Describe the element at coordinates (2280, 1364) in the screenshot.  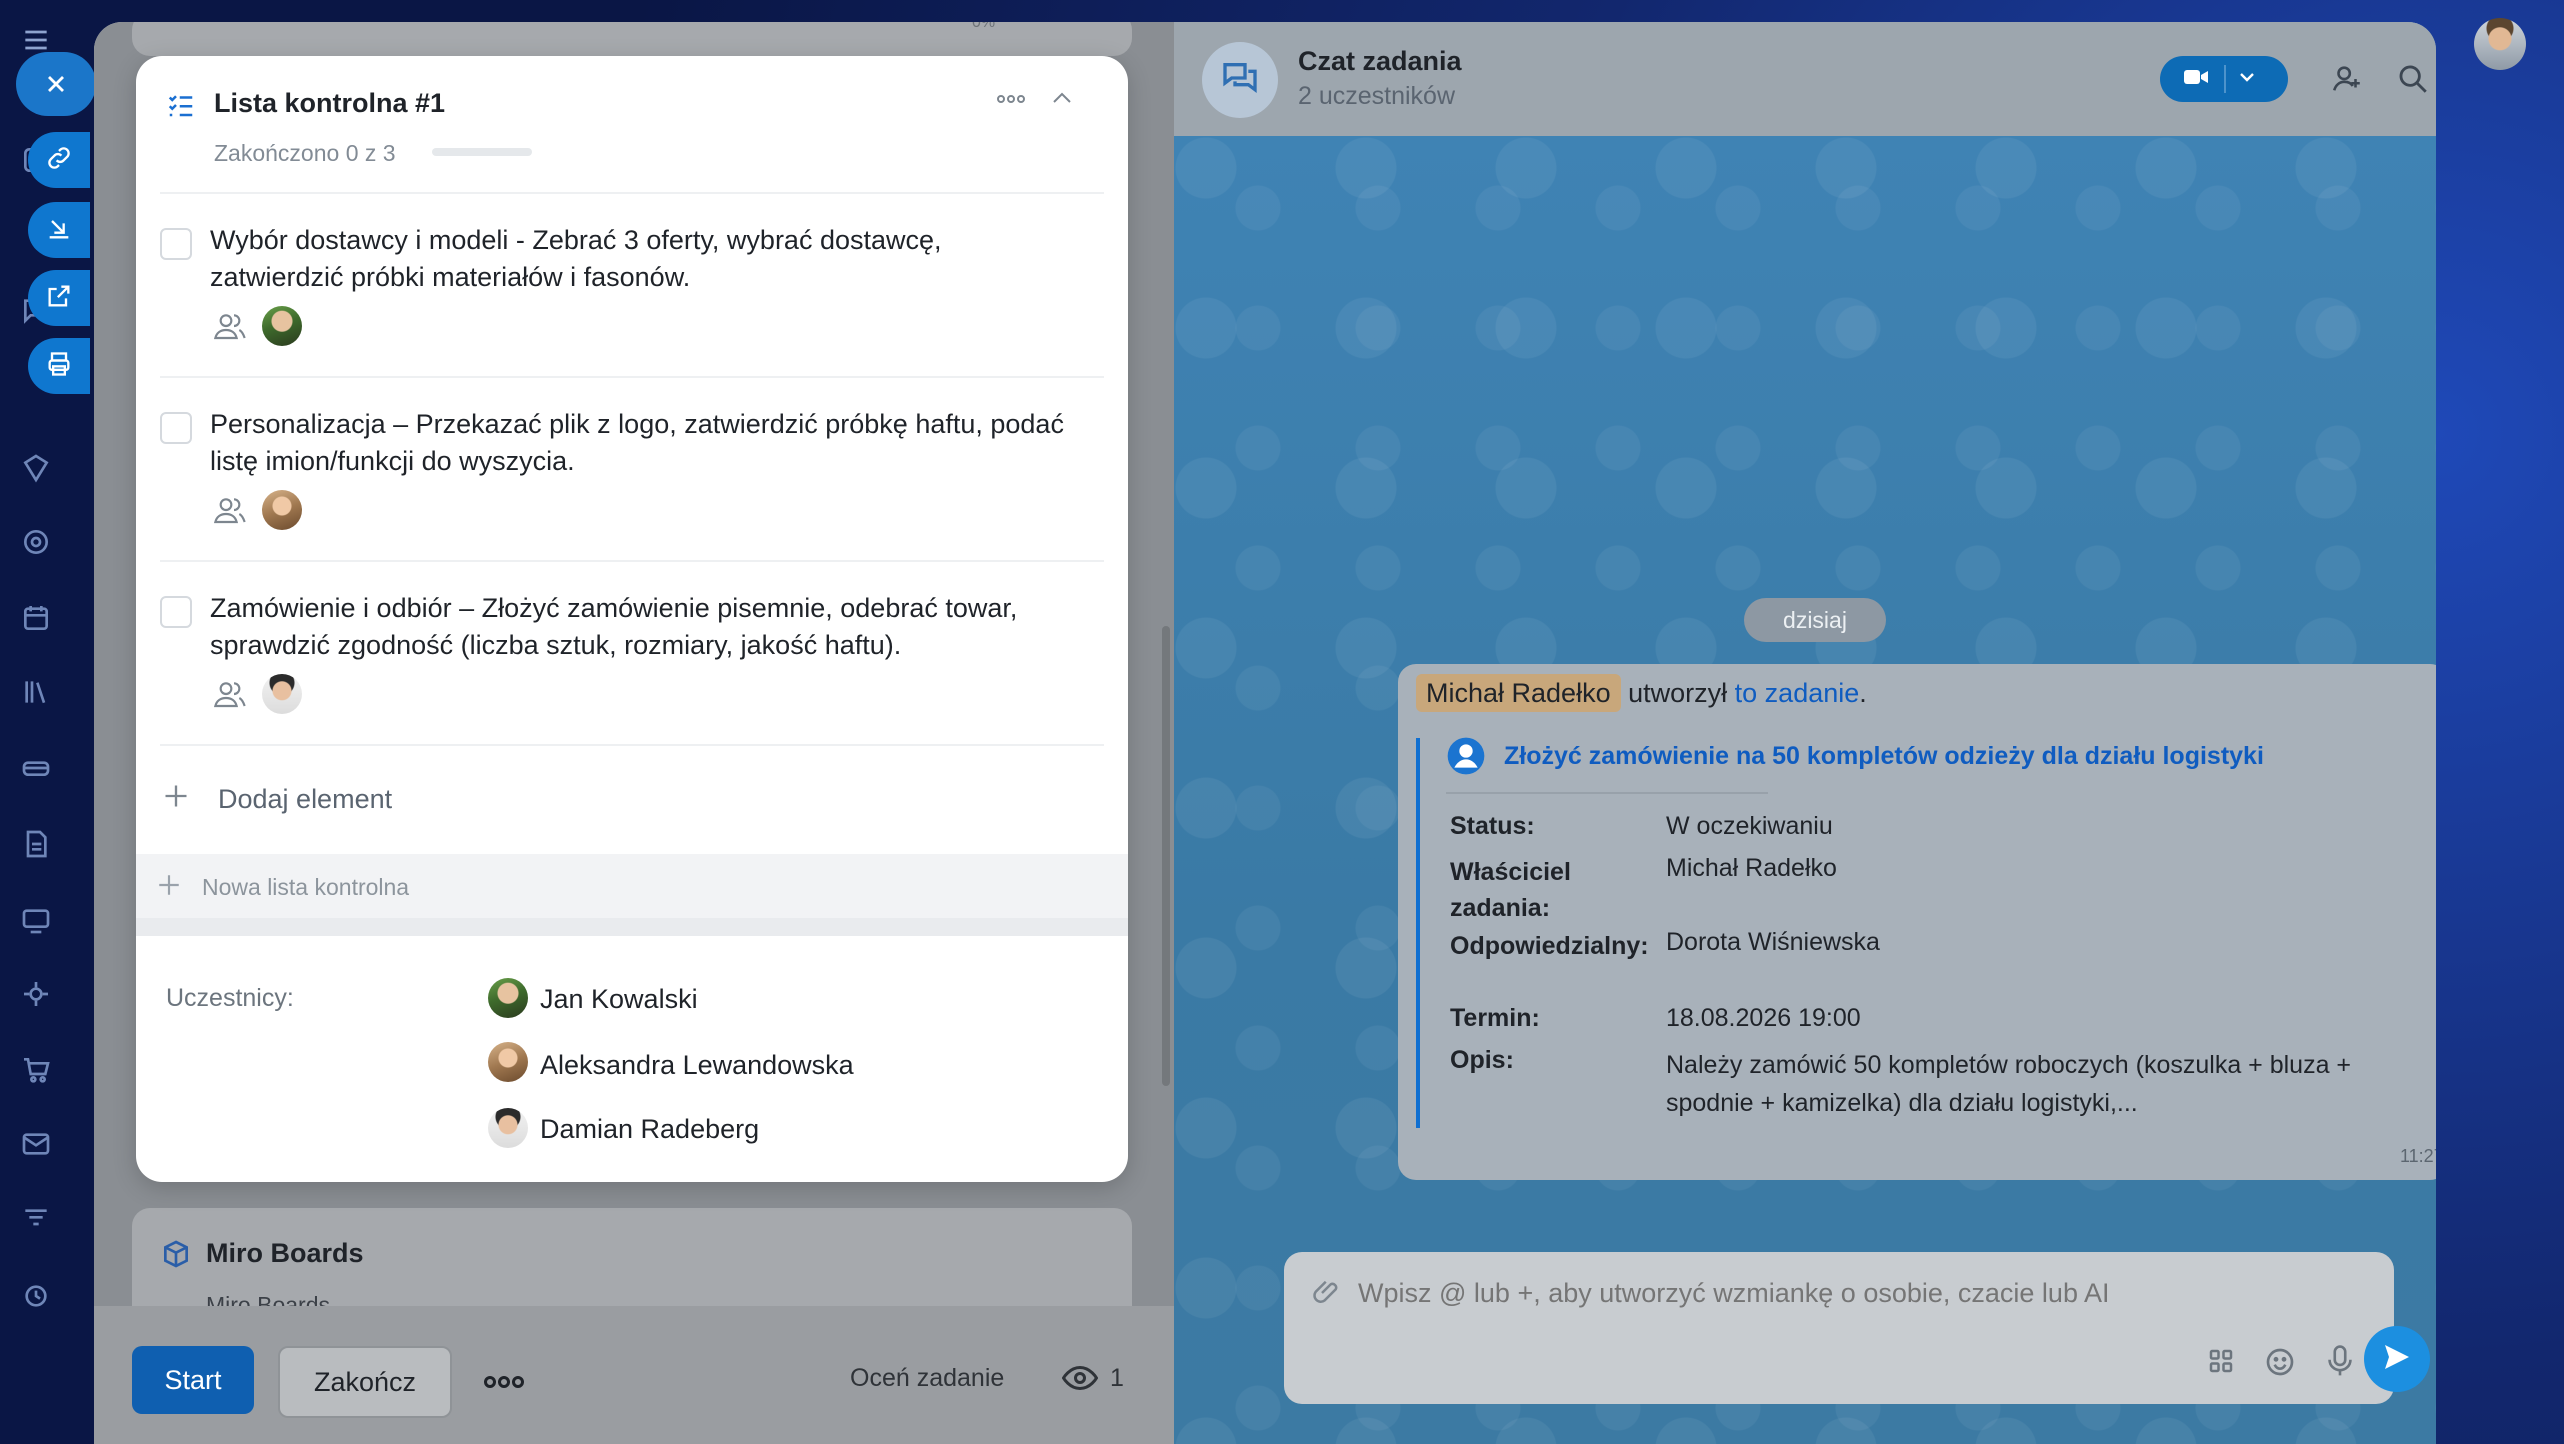
I see `emoji-icon` at that location.